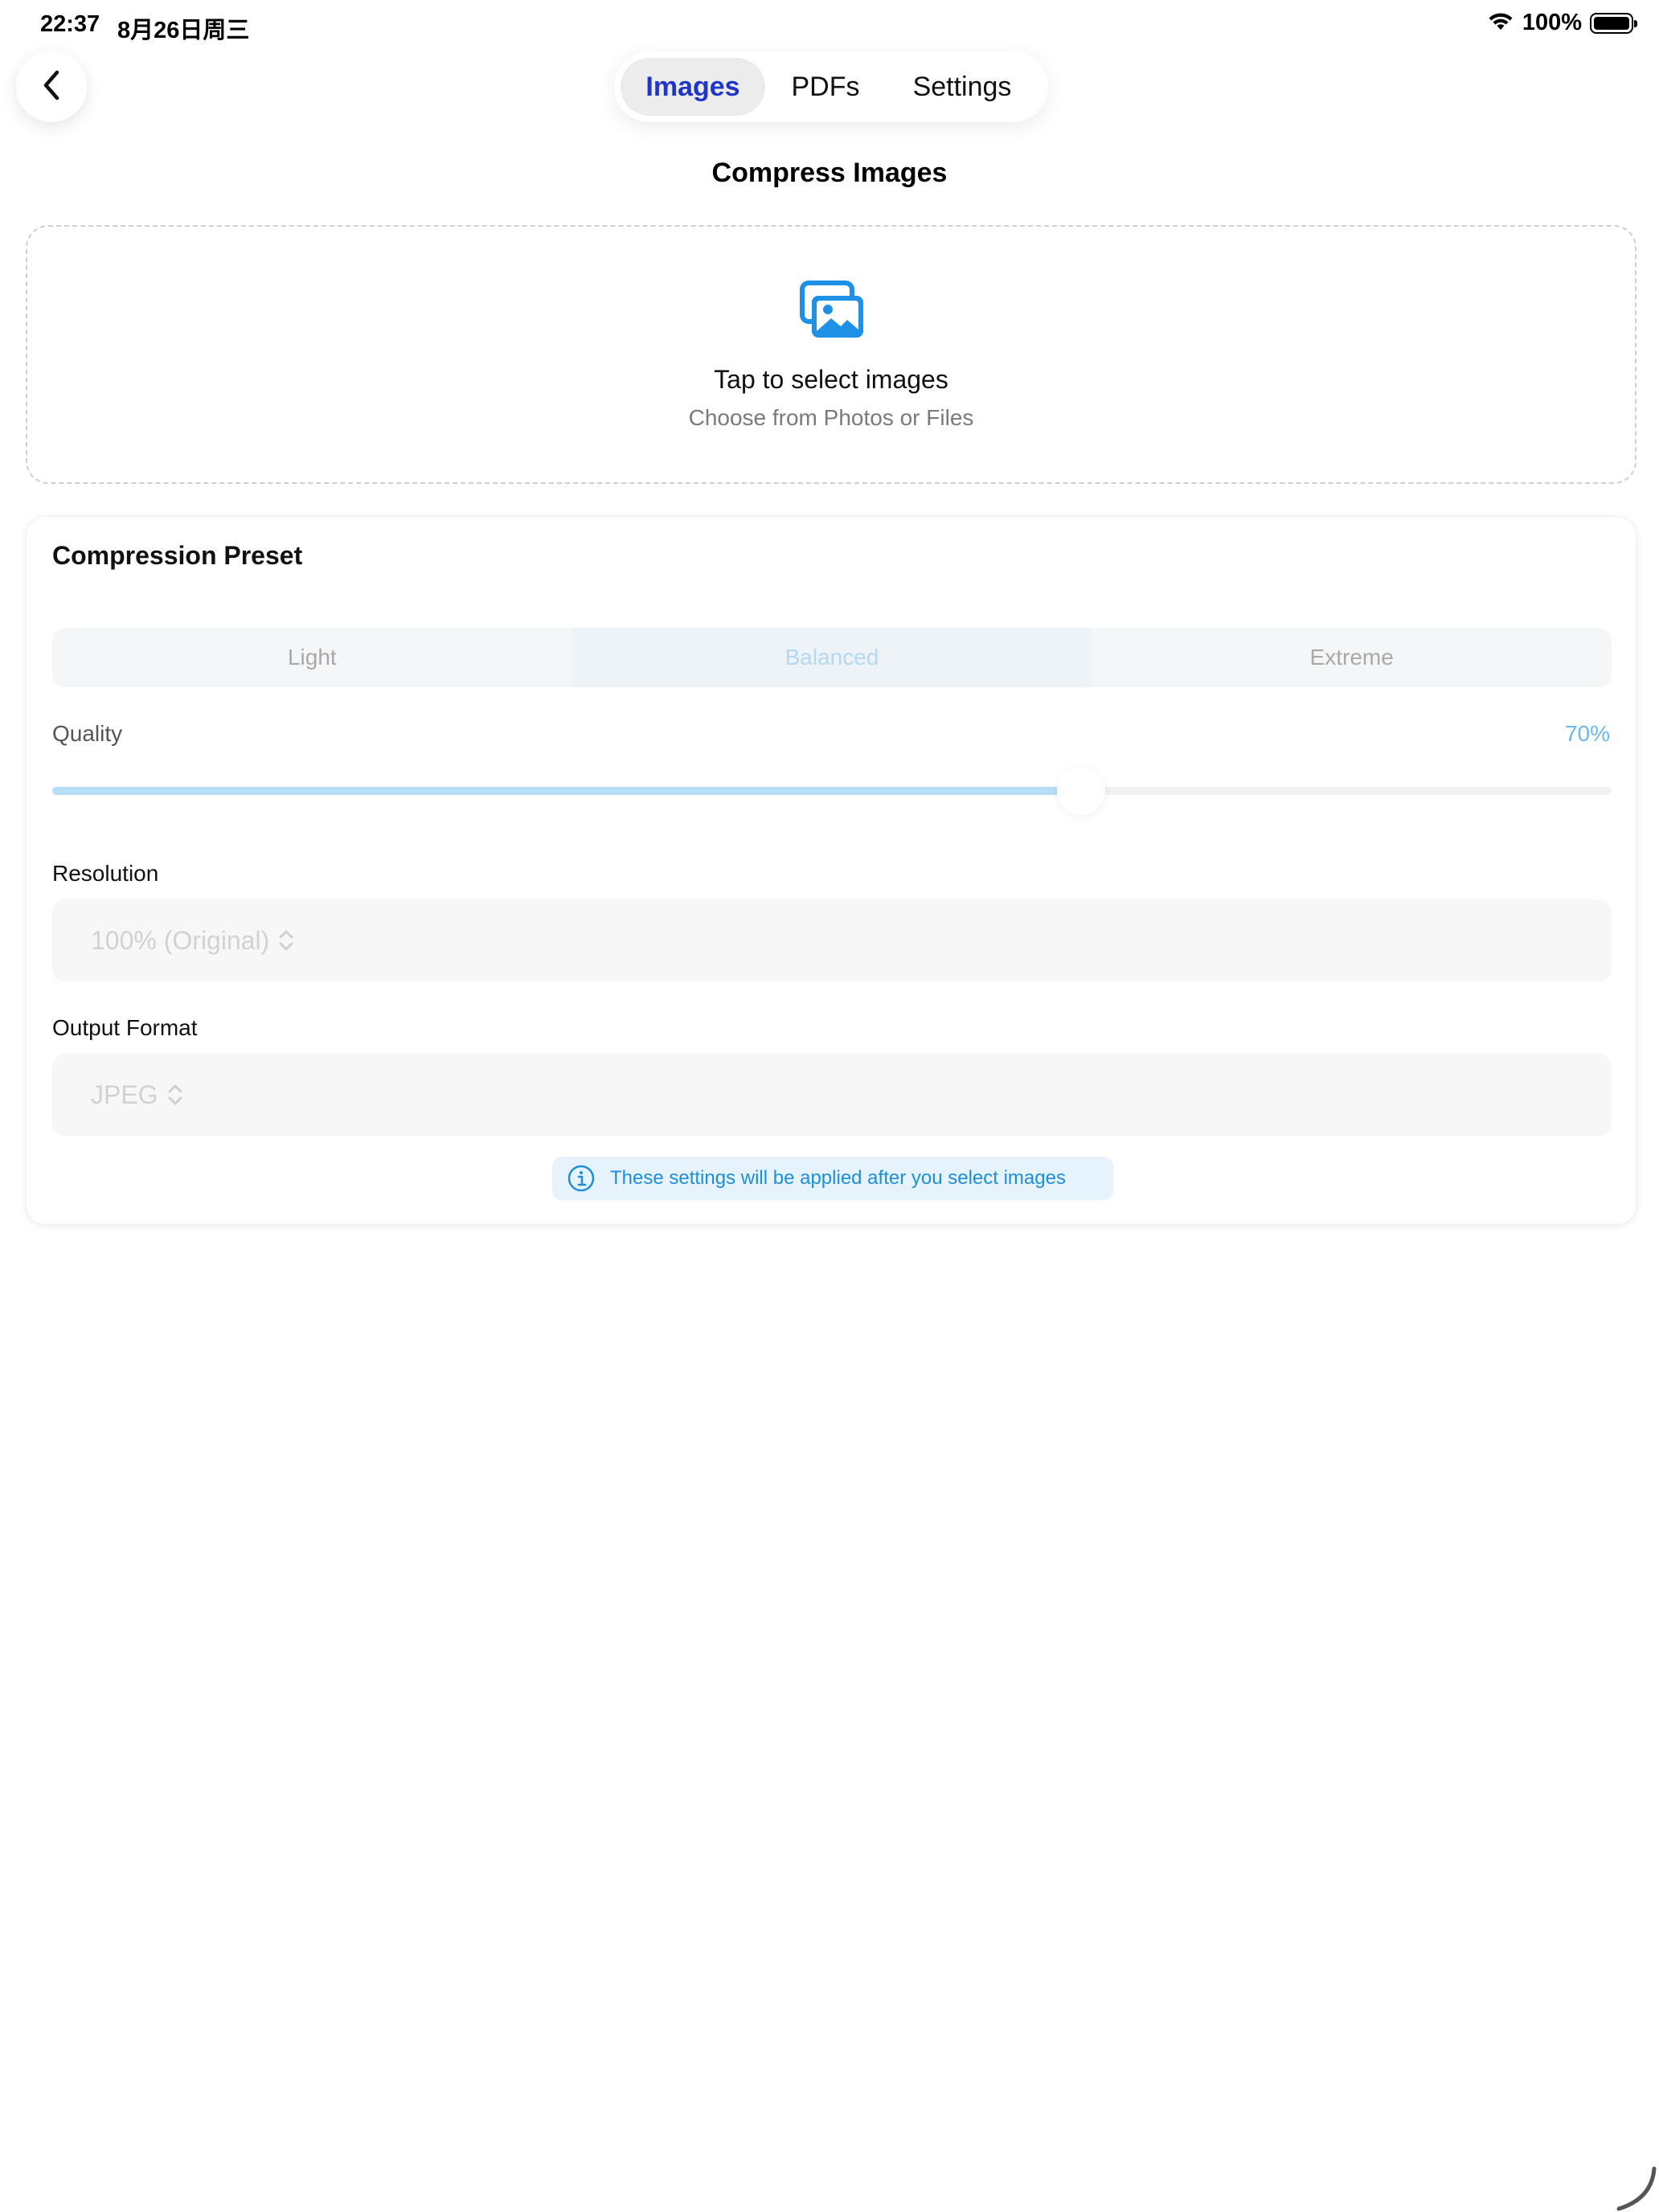  I want to click on tab-bar: Images PDFs Settings, so click(831, 86).